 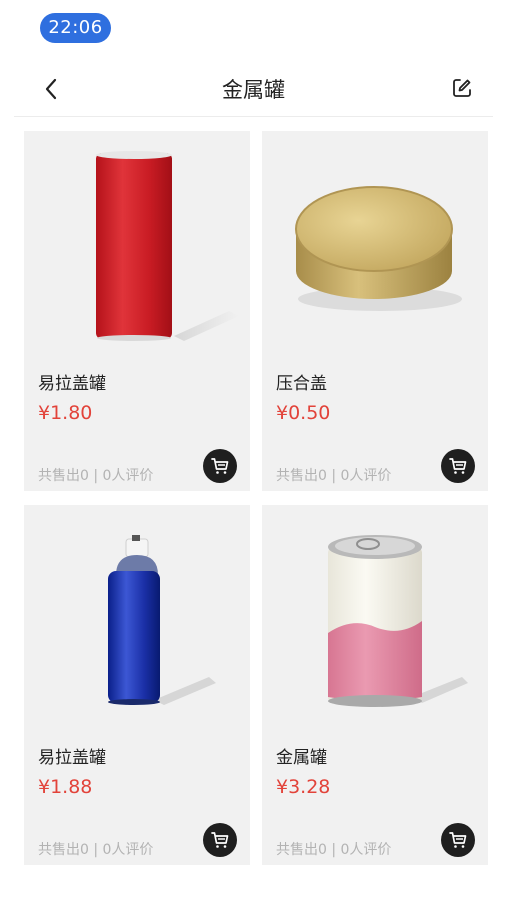 I want to click on edit-icon, so click(x=462, y=88).